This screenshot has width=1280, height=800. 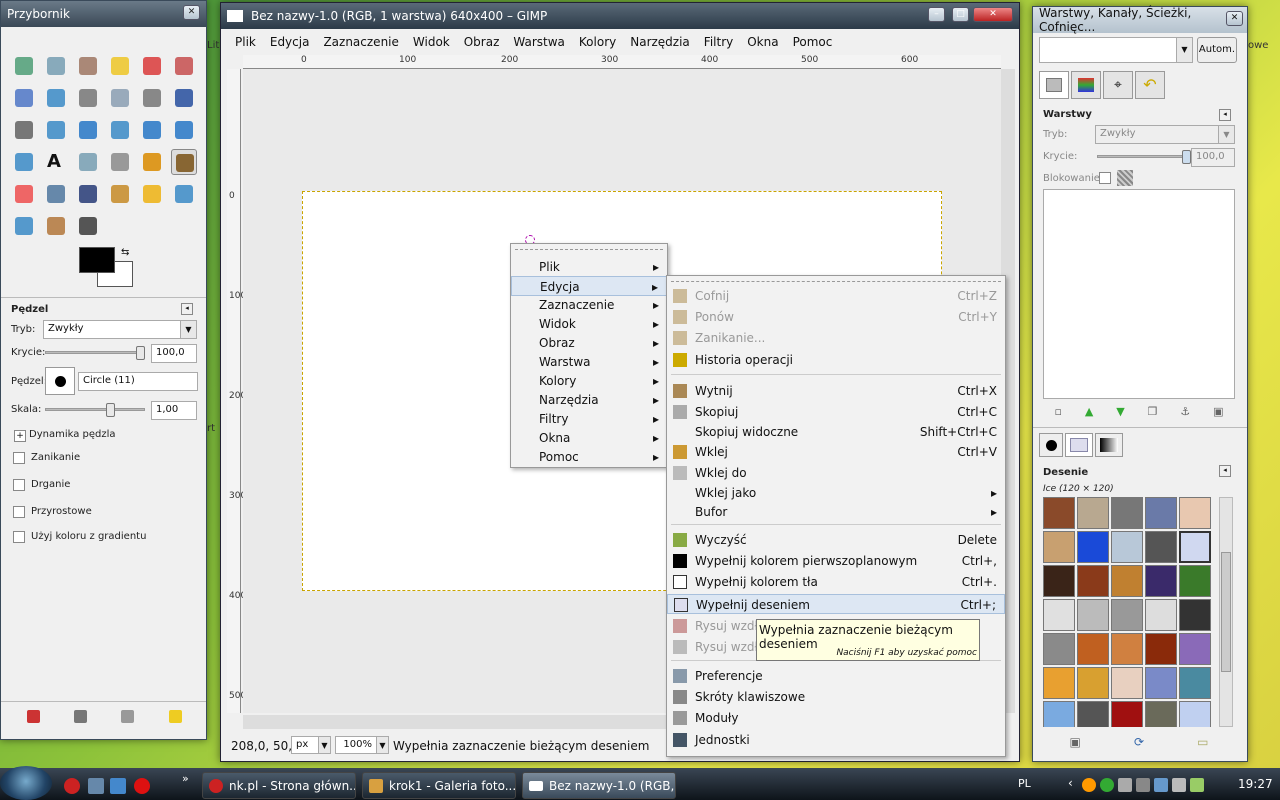 I want to click on layer-mode-select: Zwykły ▼, so click(x=1165, y=134).